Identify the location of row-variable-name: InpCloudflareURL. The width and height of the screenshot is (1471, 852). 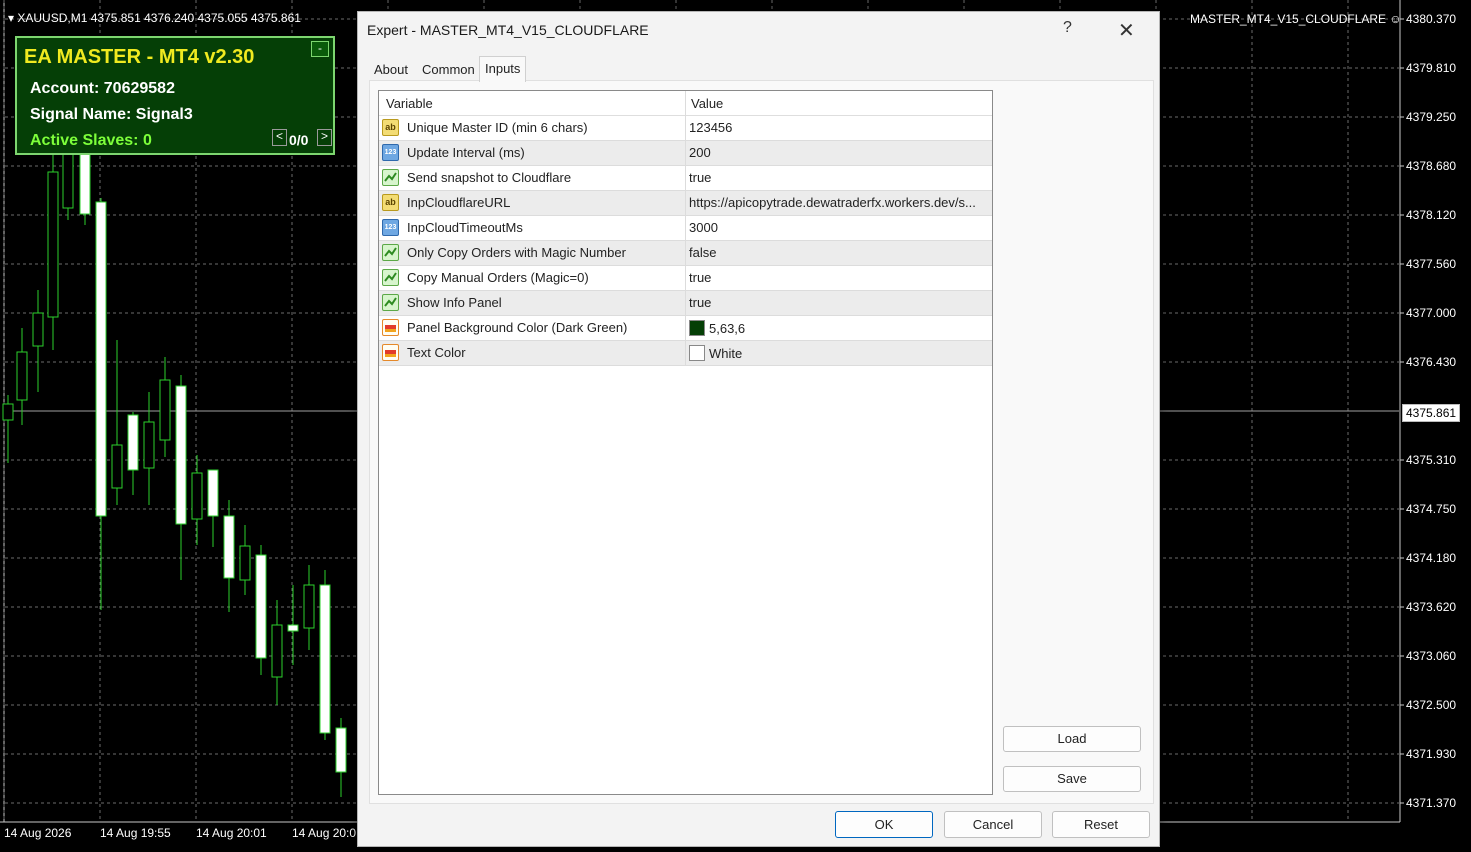
(459, 202).